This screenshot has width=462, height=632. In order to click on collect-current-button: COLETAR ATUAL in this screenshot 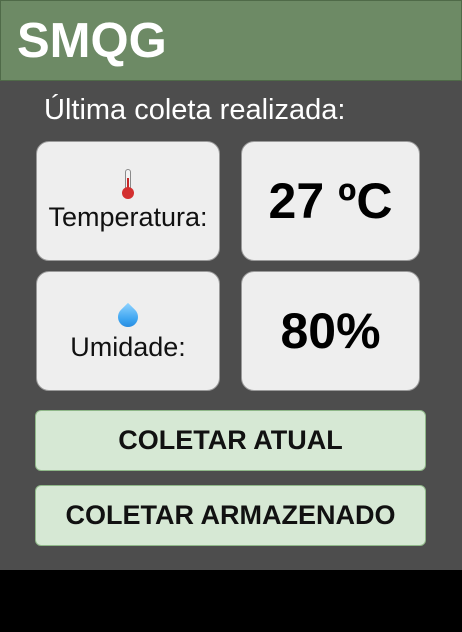, I will do `click(230, 440)`.